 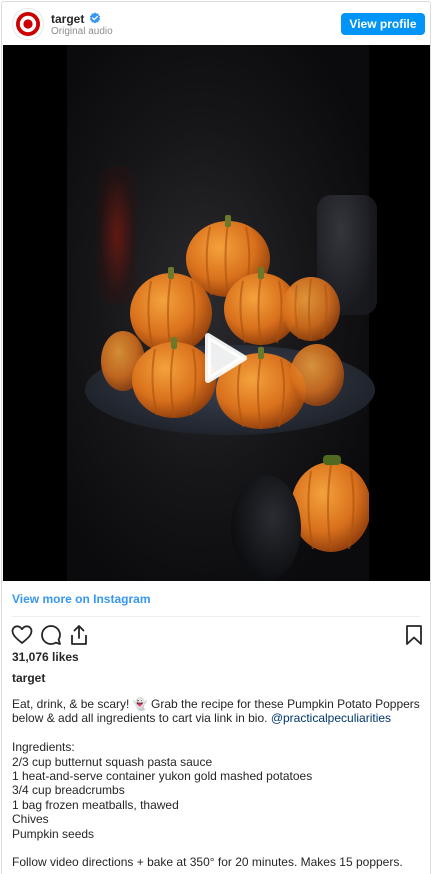 I want to click on heart-icon, so click(x=22, y=635).